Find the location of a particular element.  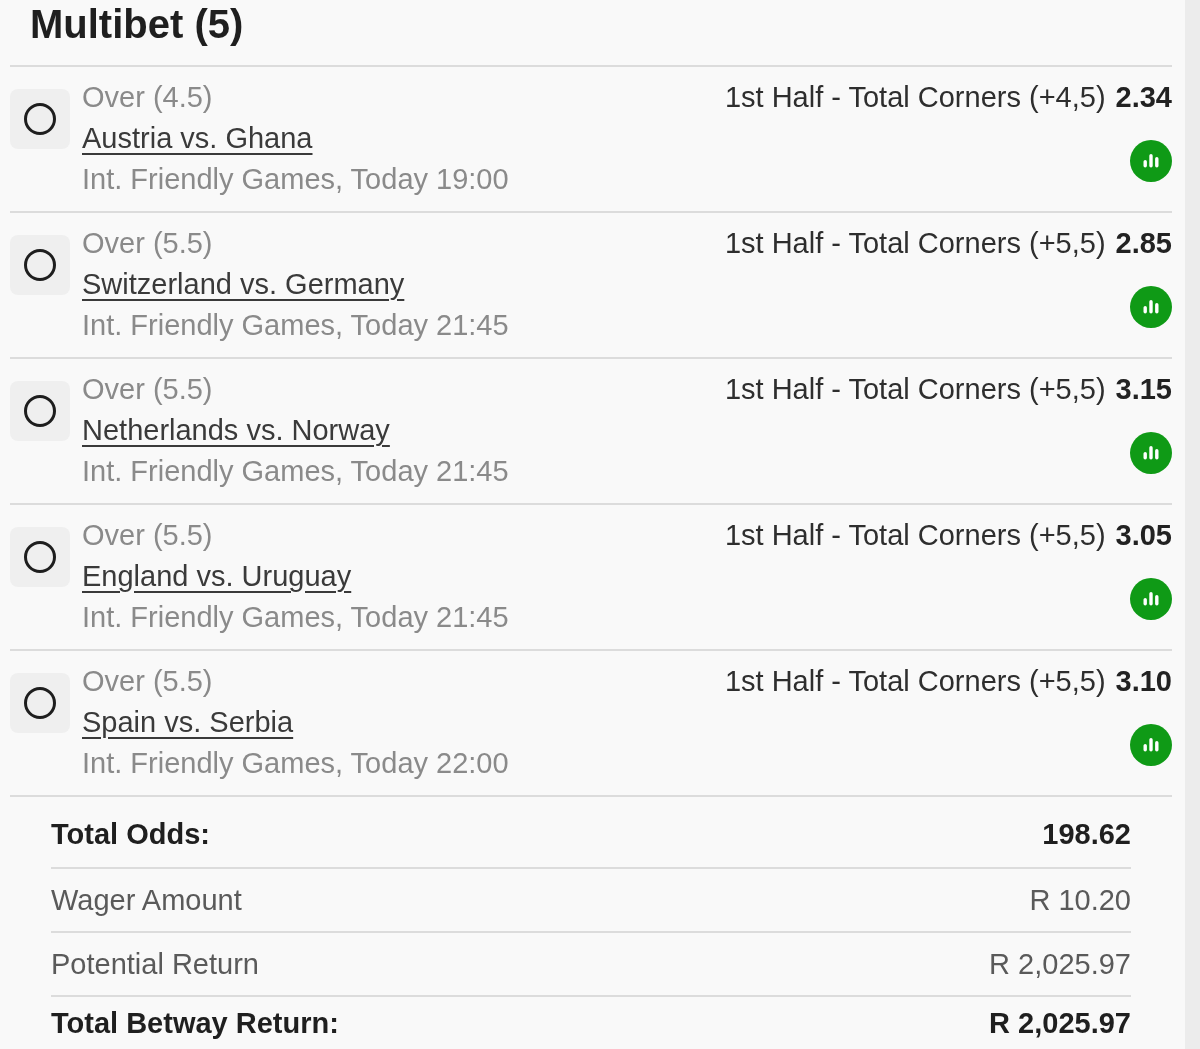

match-link: Netherlands vs. Norway is located at coordinates (236, 430).